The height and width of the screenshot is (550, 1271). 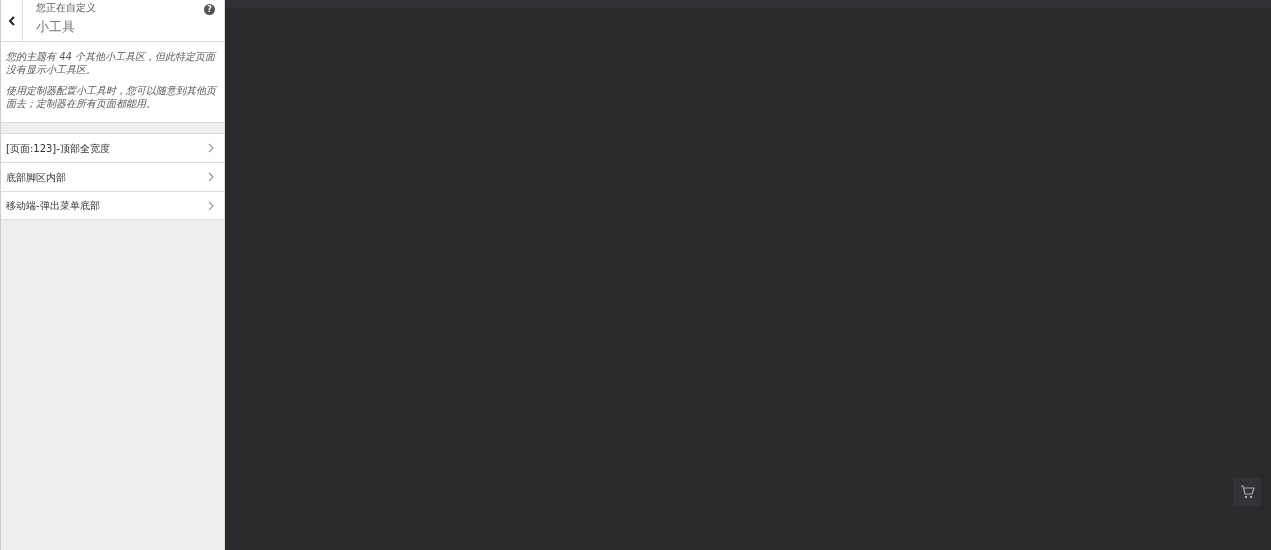 I want to click on widget-area-label: 底部脚区内部, so click(x=36, y=177).